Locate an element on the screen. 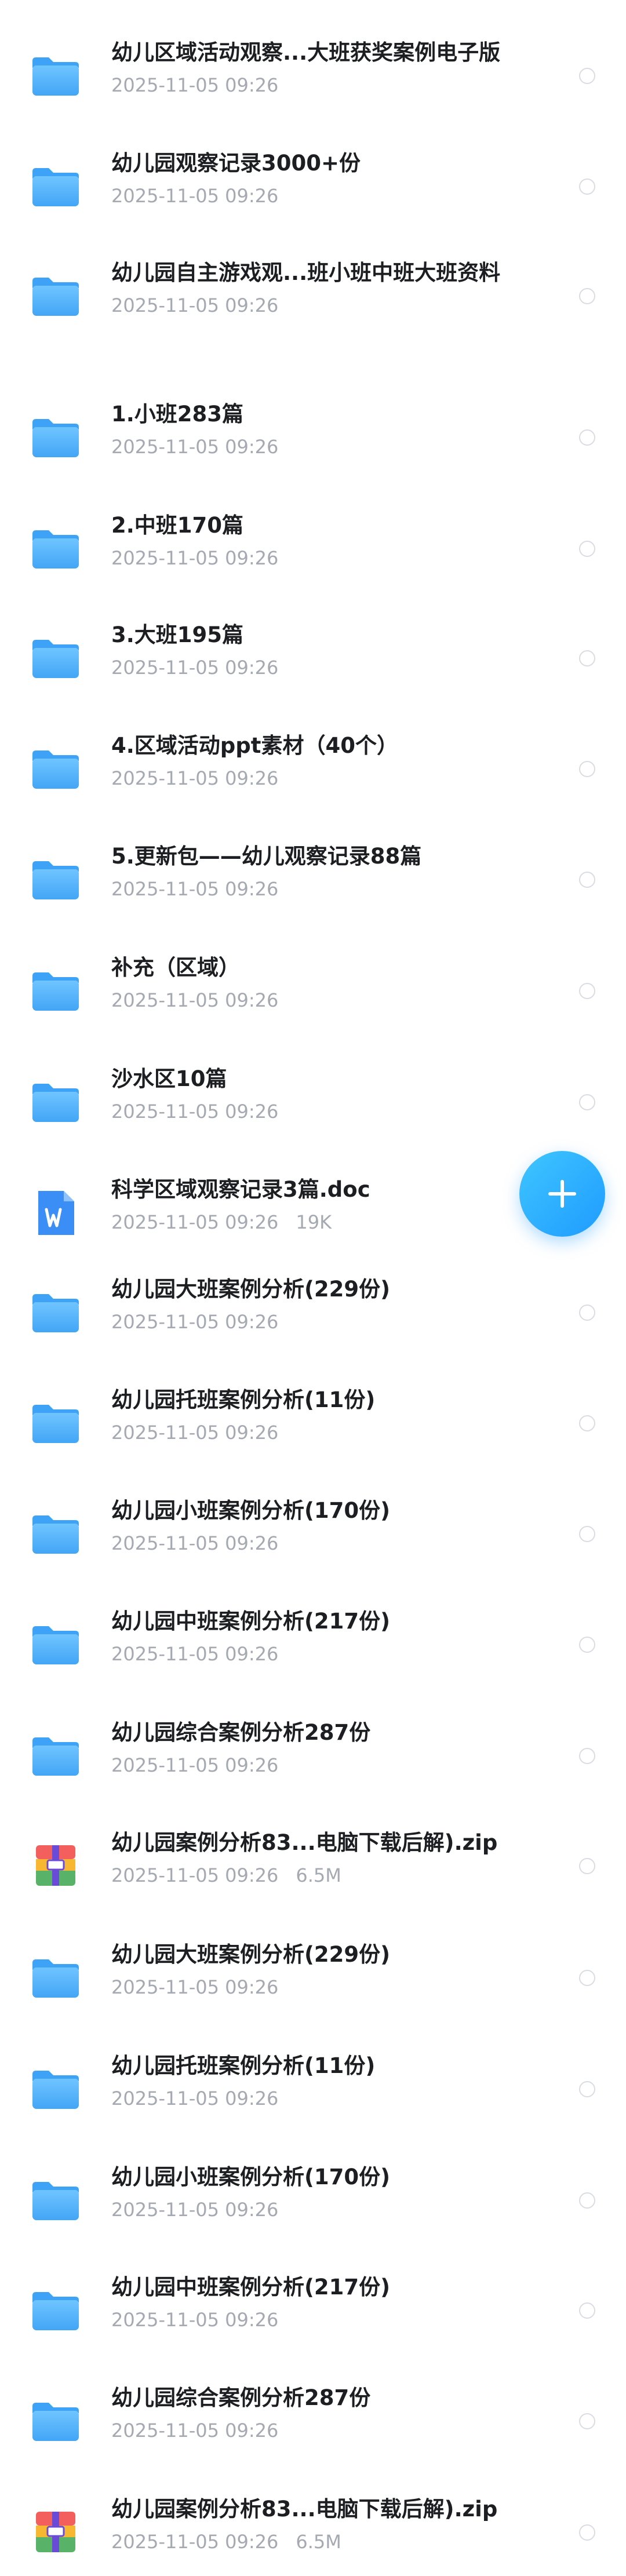  file-name: 幼儿园大班案例分析(229份) is located at coordinates (251, 1289).